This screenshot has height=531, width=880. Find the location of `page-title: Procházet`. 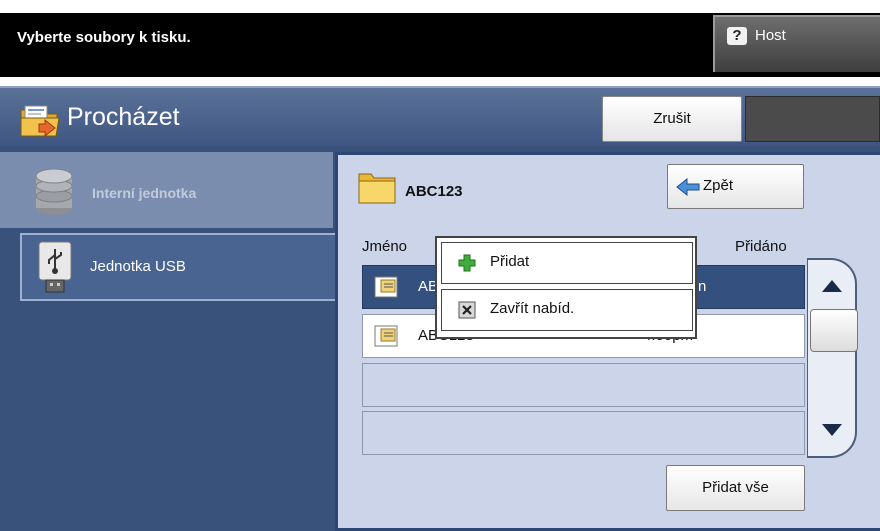

page-title: Procházet is located at coordinates (123, 117).